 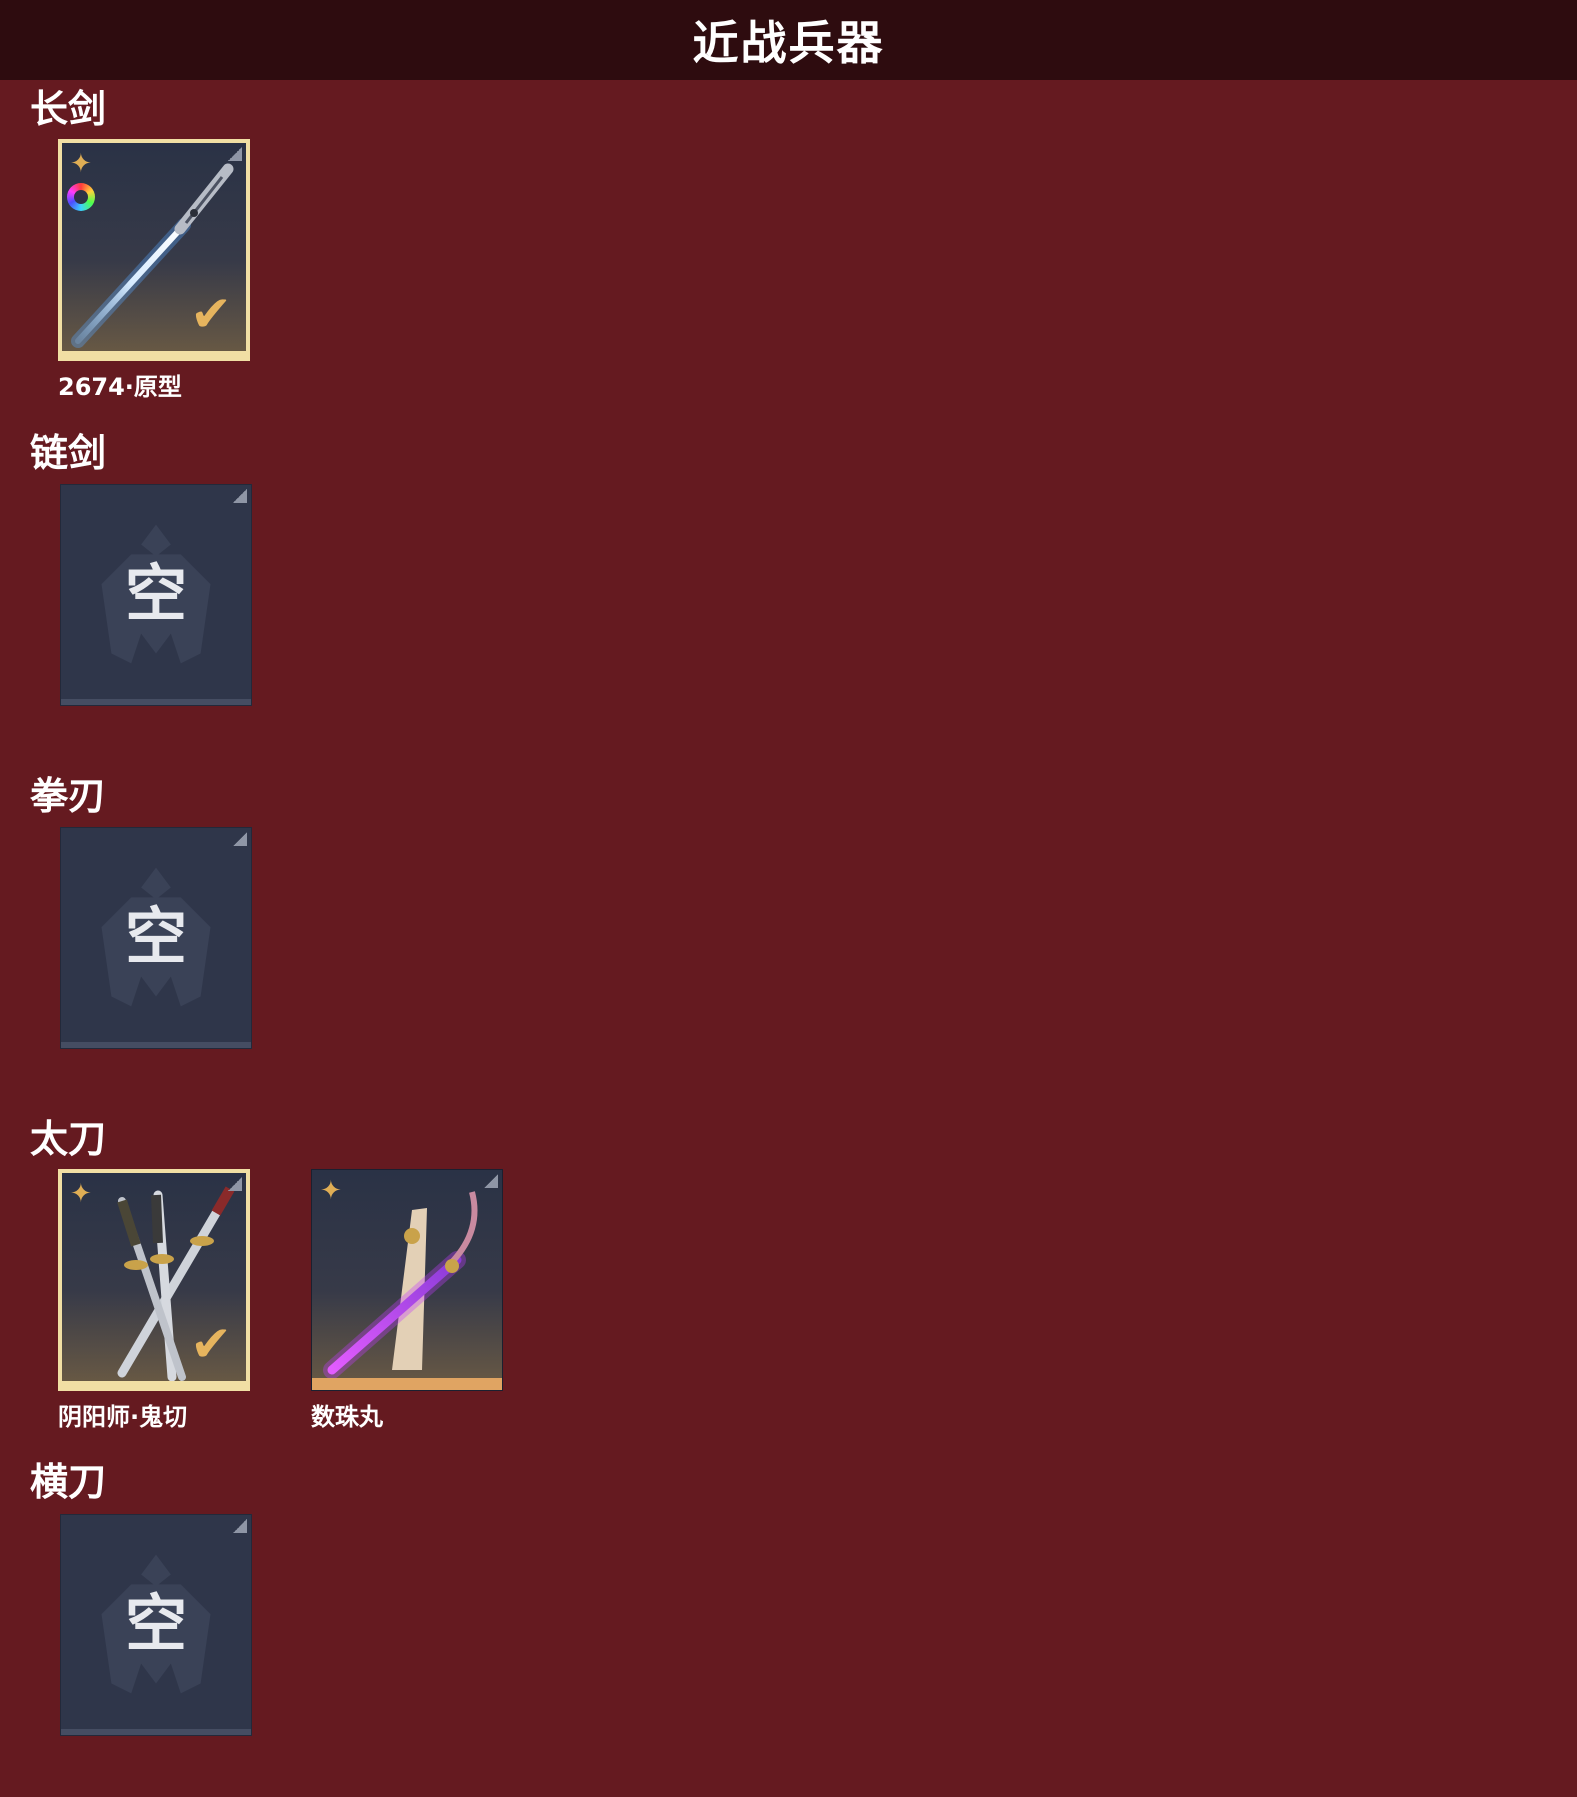 What do you see at coordinates (120, 387) in the screenshot?
I see `item-name: 2674·原型` at bounding box center [120, 387].